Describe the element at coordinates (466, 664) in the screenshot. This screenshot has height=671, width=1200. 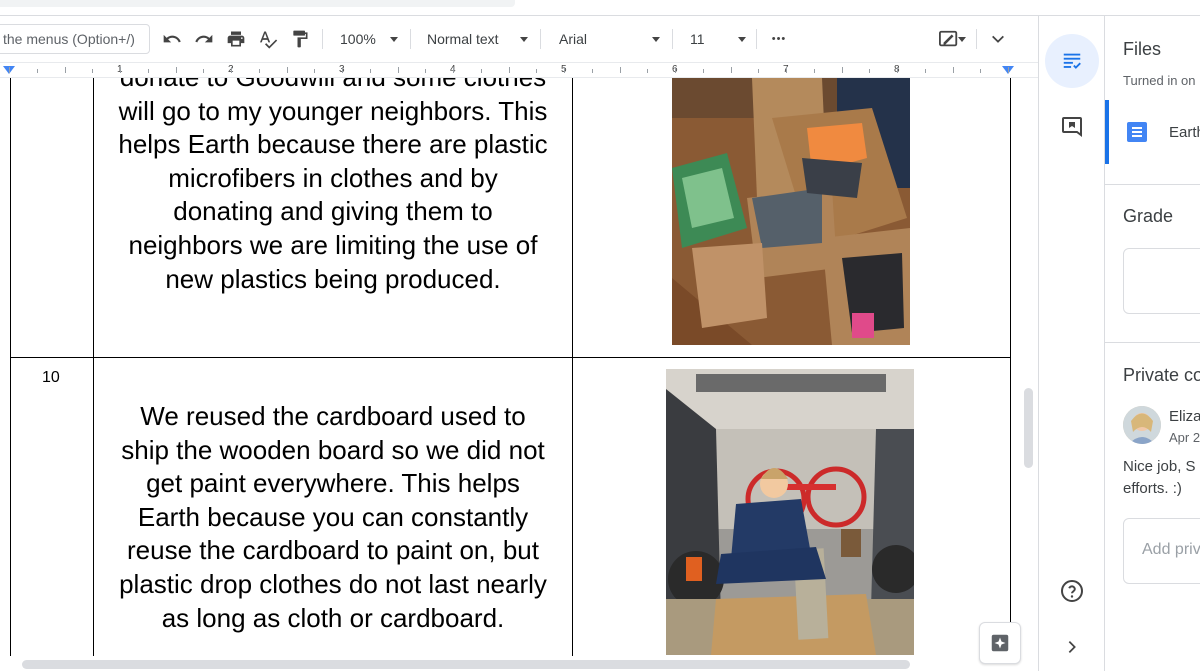
I see `horizontal-scrollbar-thumb` at that location.